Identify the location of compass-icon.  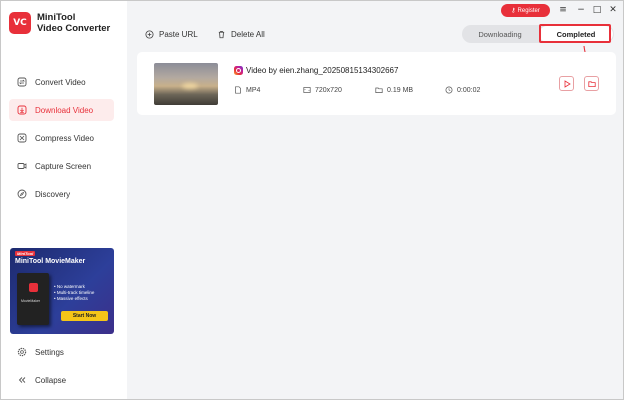
(22, 194).